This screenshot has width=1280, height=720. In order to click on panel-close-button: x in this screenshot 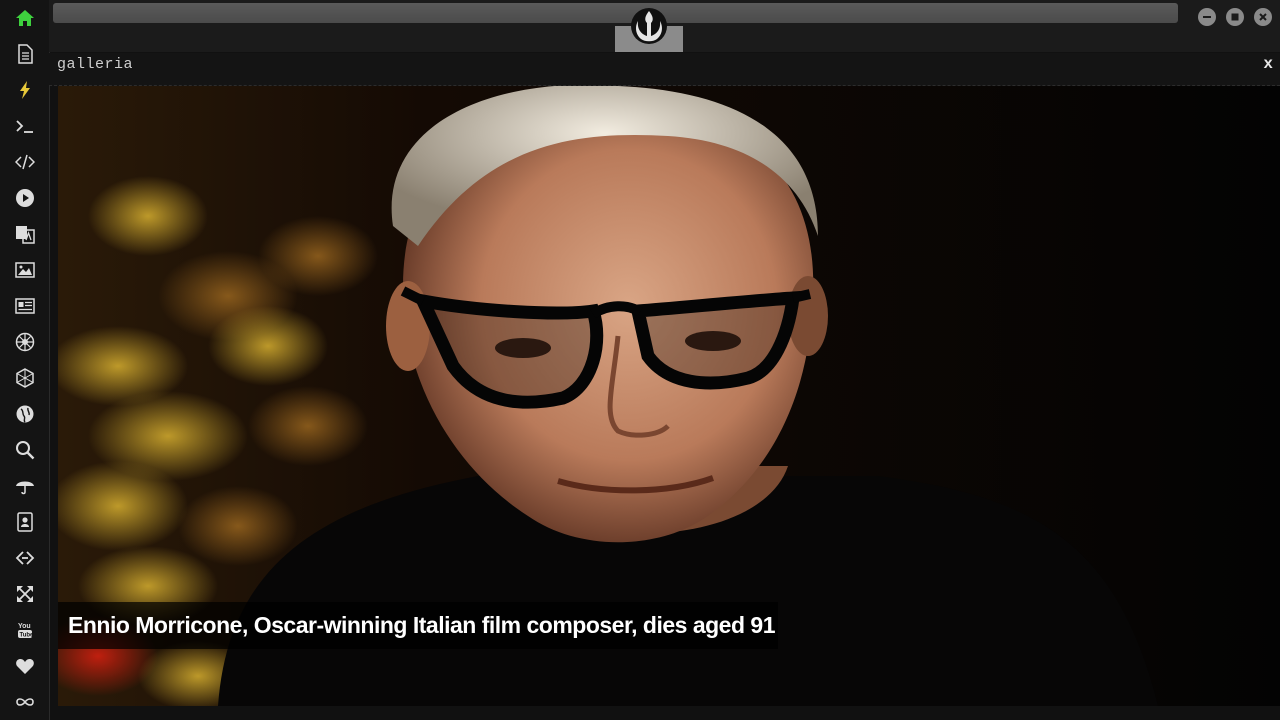, I will do `click(1268, 64)`.